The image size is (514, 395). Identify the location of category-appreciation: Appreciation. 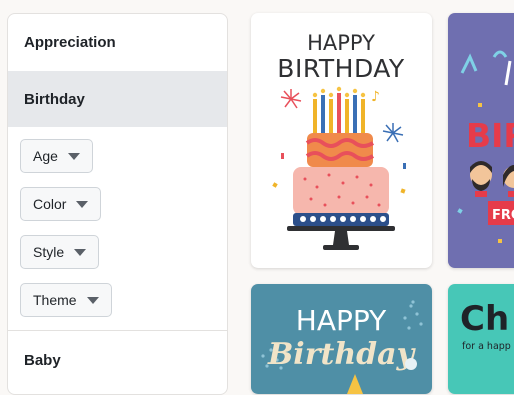
(117, 42).